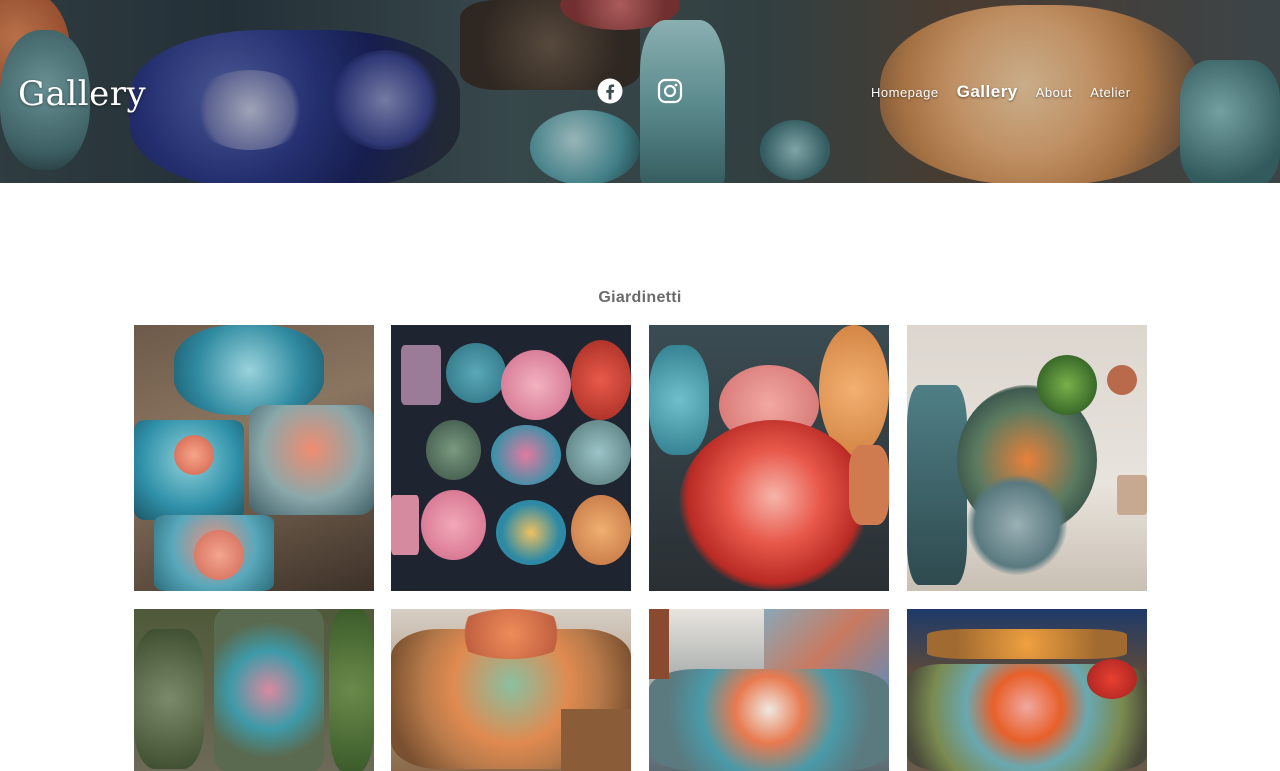 The height and width of the screenshot is (771, 1280). I want to click on main-nav: Homepage Gallery About Atelier, so click(1010, 92).